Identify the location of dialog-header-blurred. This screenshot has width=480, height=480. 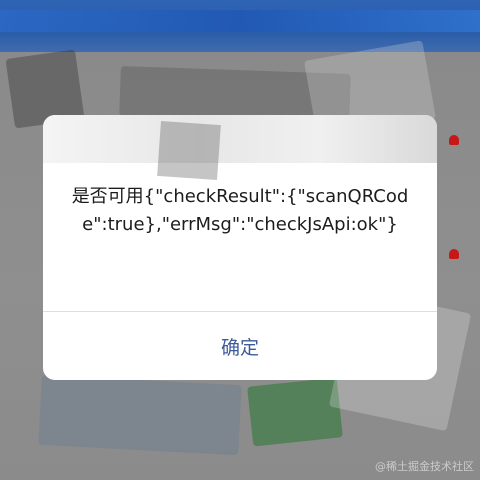
(240, 139).